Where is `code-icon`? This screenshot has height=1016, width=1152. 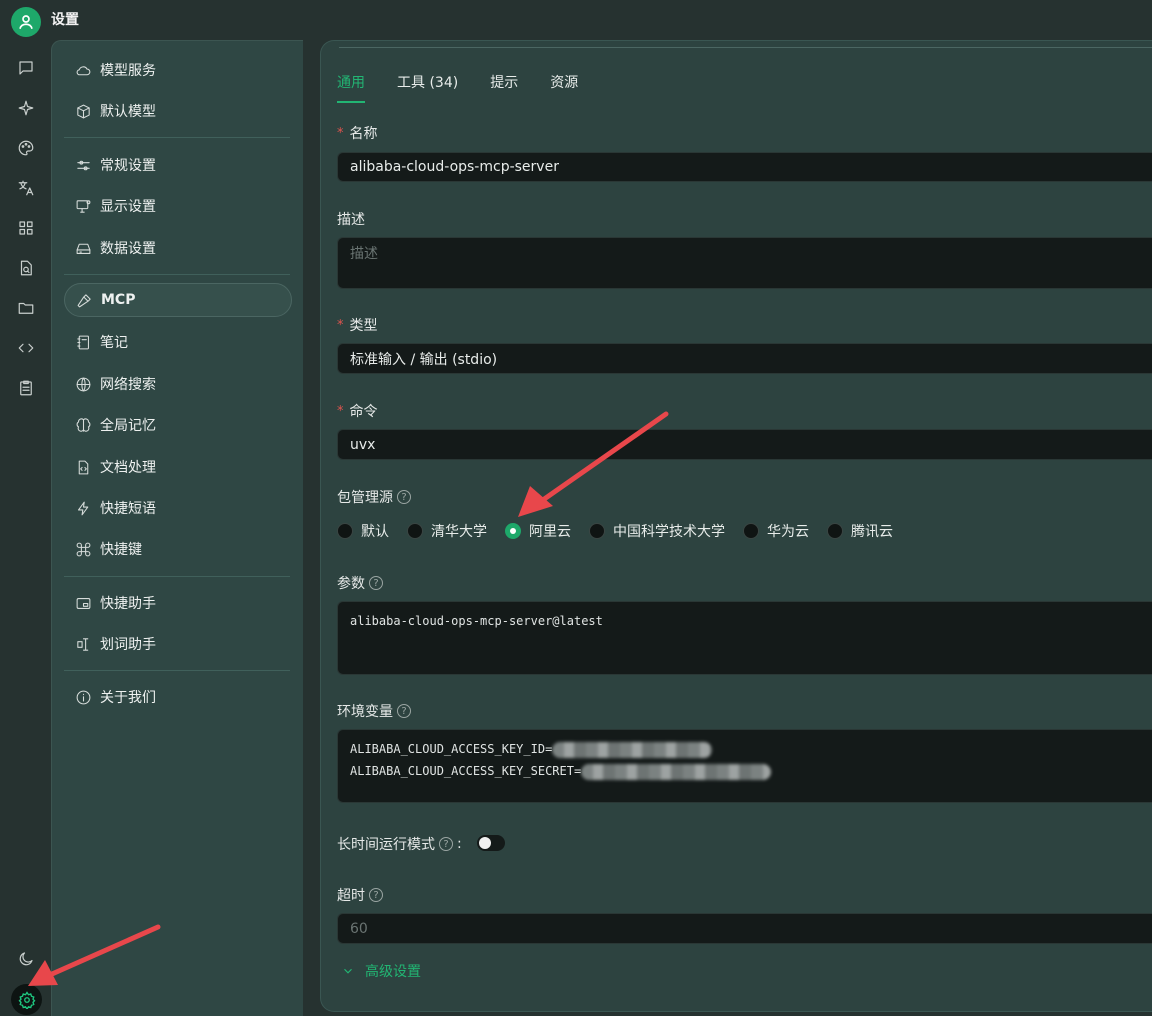
code-icon is located at coordinates (26, 348).